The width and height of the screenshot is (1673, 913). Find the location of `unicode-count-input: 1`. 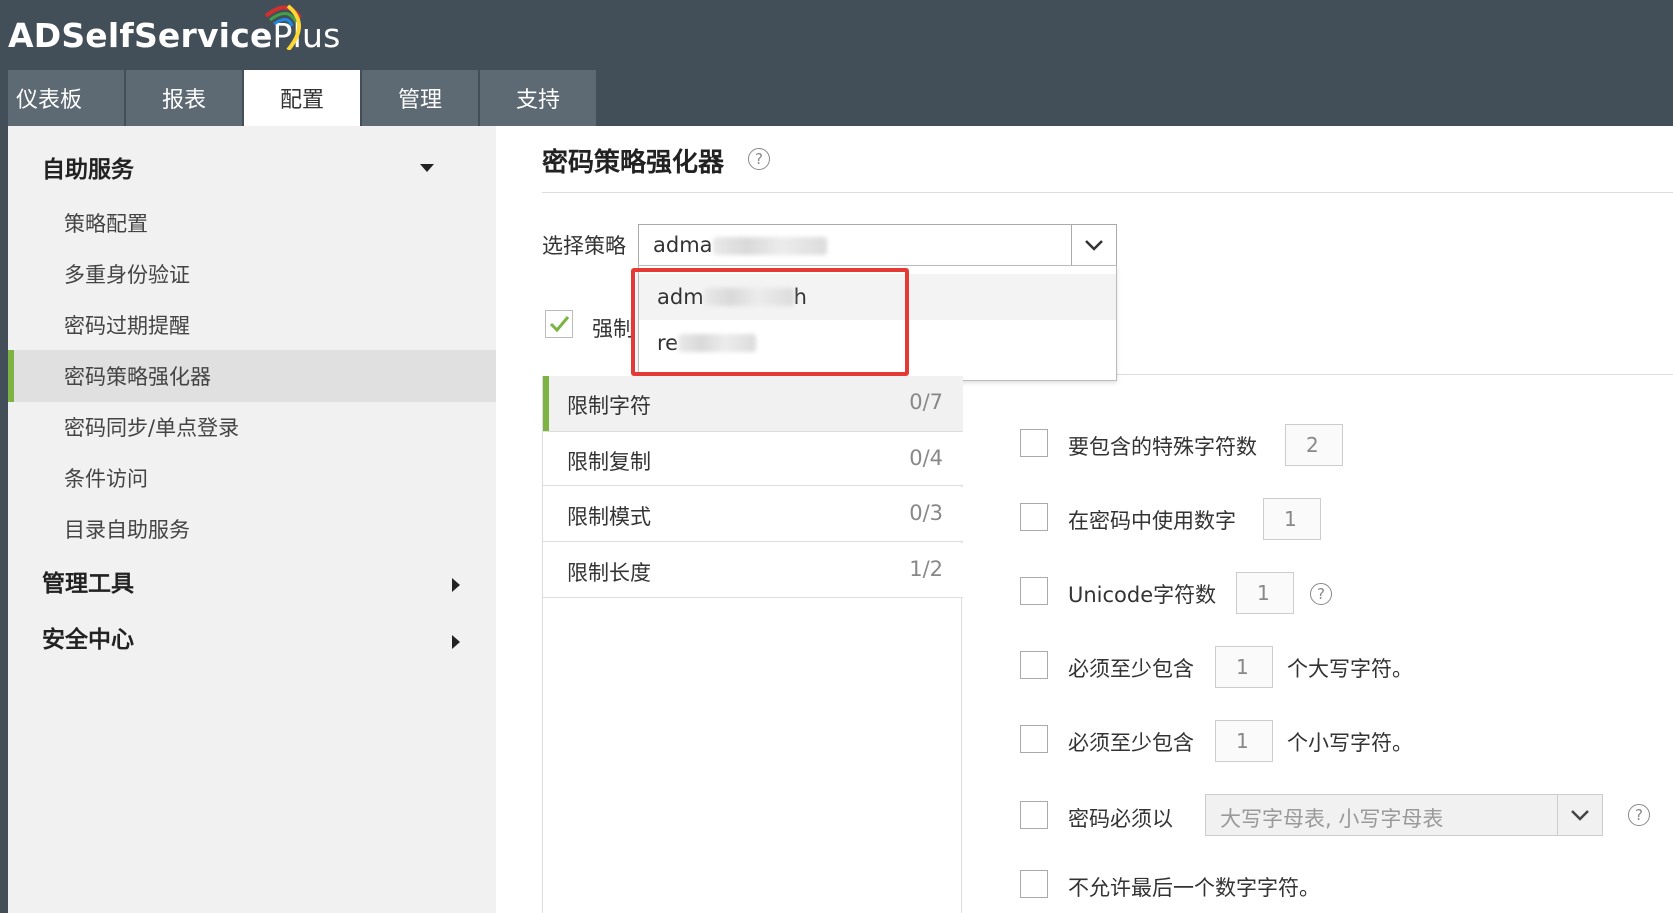

unicode-count-input: 1 is located at coordinates (1265, 593).